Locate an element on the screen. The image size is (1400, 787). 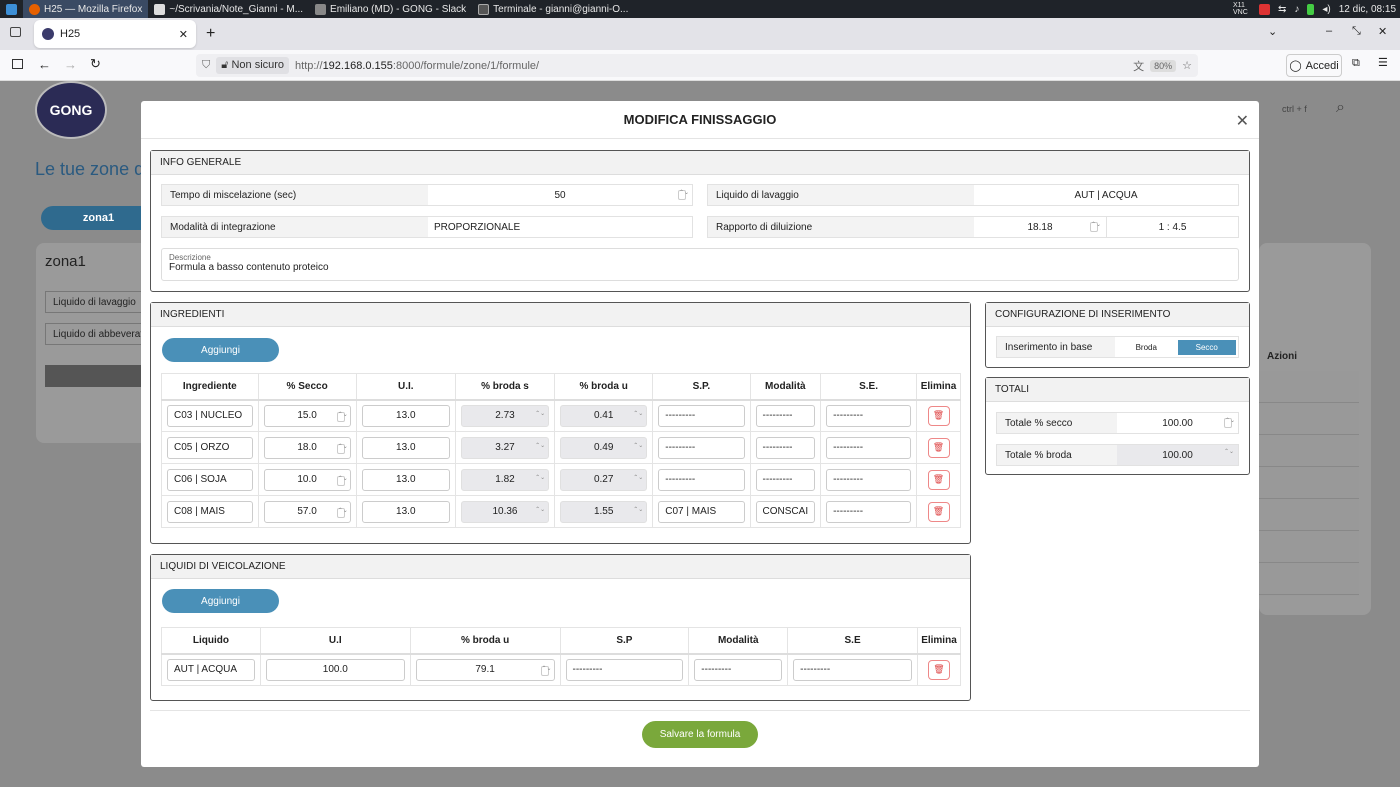
liquid-bu-field: 79.1 ⌃⌄ is located at coordinates (485, 669).